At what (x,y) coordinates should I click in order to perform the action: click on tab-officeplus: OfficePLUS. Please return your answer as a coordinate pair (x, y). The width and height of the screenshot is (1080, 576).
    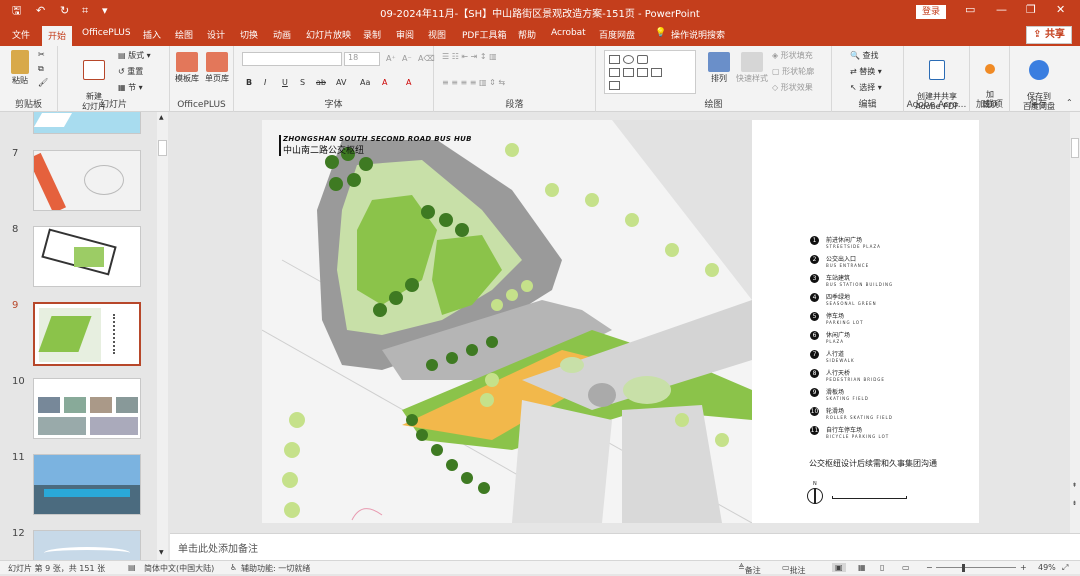
    Looking at the image, I should click on (106, 33).